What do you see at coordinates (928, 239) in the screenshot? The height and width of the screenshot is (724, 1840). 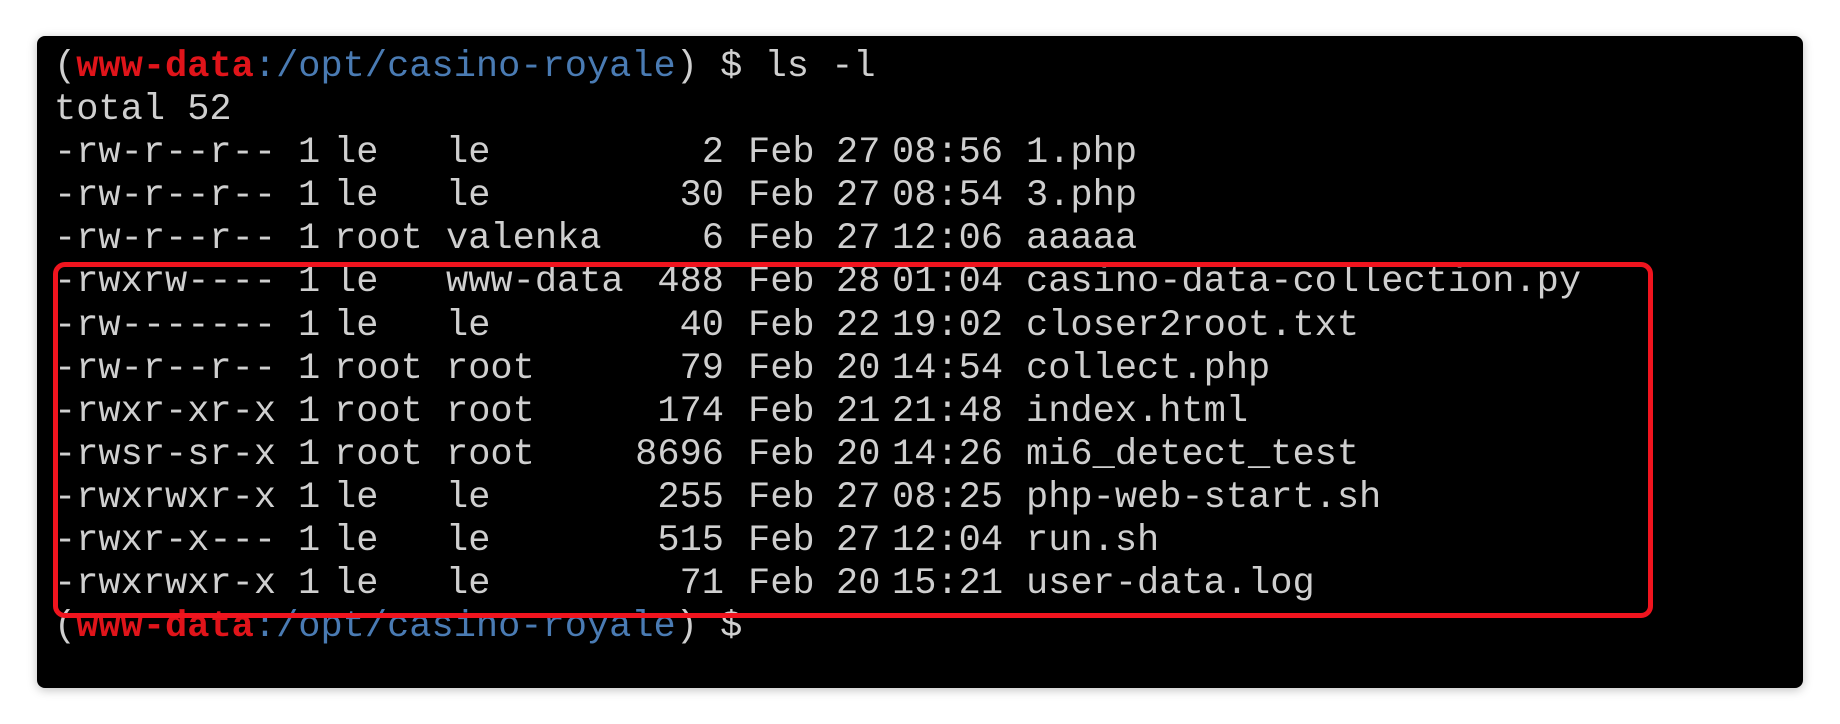 I see `file-entry-row: -rw-r--r-- 1 root valenka 6 Feb 27 12:06 aaaaa` at bounding box center [928, 239].